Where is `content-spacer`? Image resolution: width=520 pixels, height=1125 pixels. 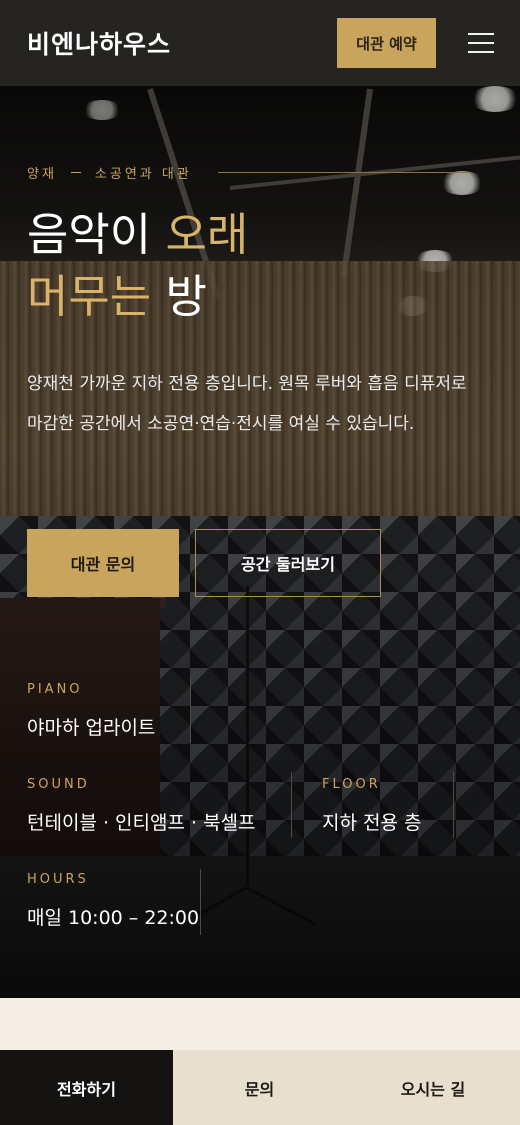
content-spacer is located at coordinates (260, 1024).